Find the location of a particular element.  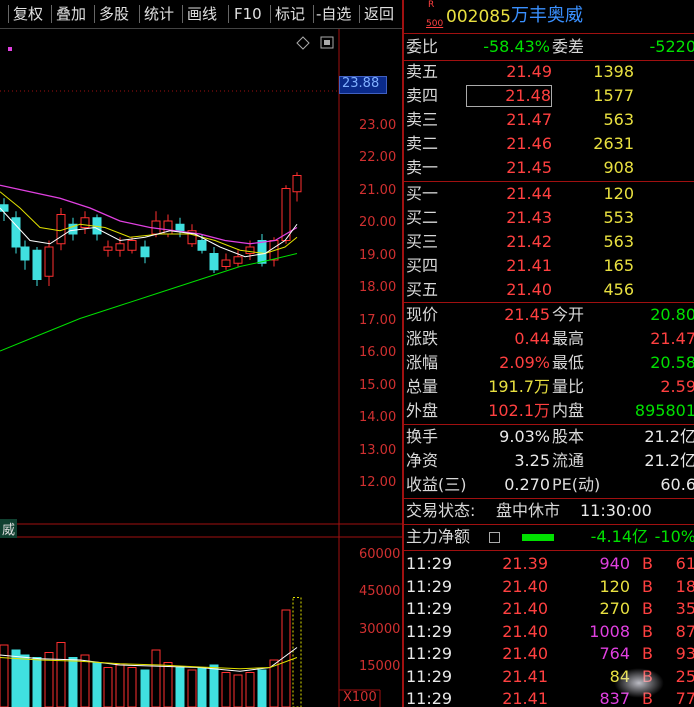

ma10-line is located at coordinates (149, 223).